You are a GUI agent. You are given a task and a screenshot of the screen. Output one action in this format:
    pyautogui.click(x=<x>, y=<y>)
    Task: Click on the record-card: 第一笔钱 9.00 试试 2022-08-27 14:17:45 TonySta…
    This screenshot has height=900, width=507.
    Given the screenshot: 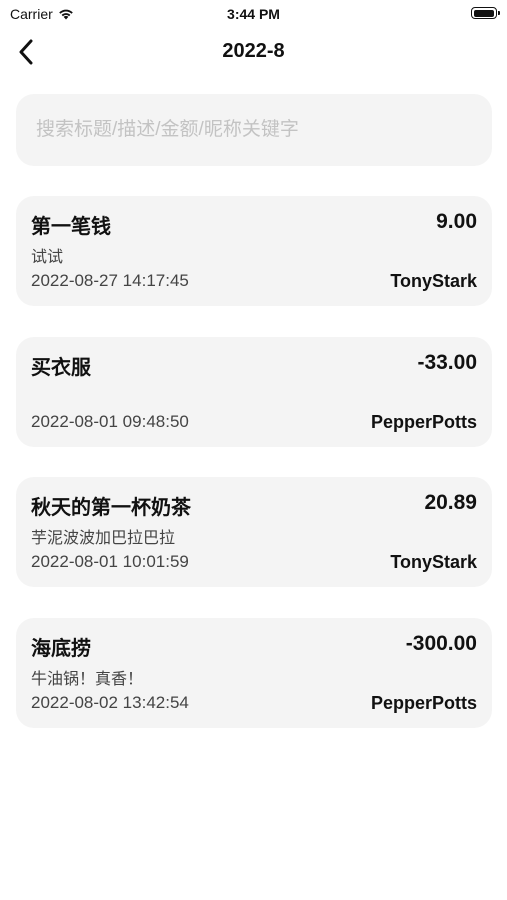 What is the action you would take?
    pyautogui.click(x=254, y=251)
    